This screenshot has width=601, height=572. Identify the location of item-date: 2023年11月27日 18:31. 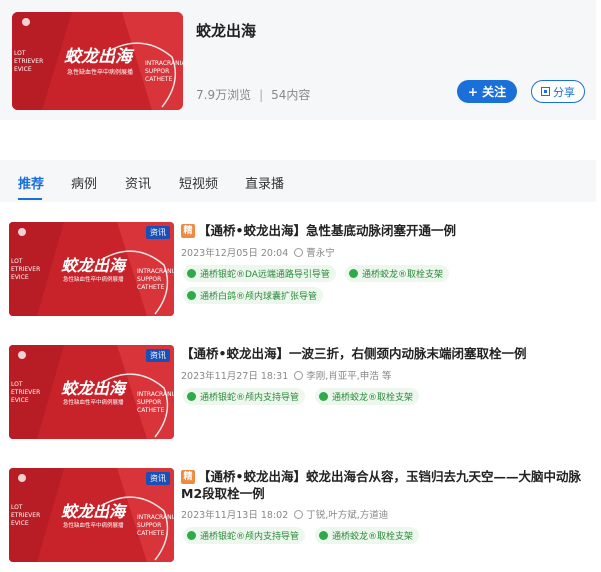
(235, 376).